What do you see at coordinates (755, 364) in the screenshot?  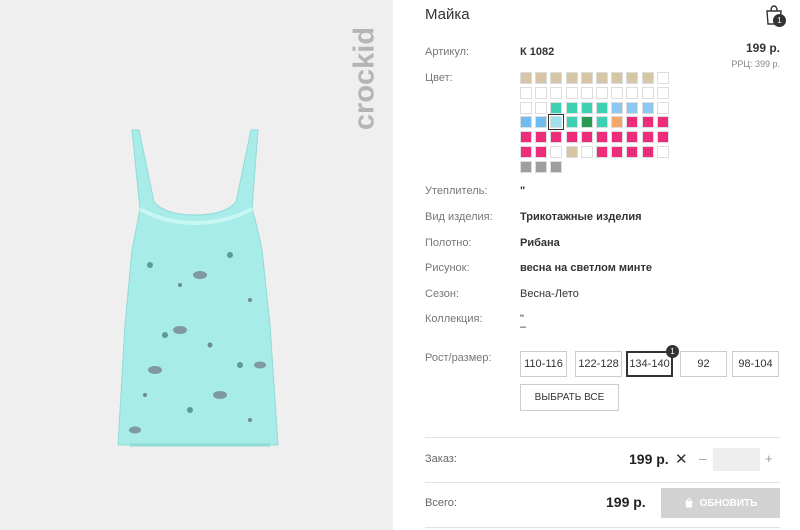 I see `size-button-98-104: 98-104` at bounding box center [755, 364].